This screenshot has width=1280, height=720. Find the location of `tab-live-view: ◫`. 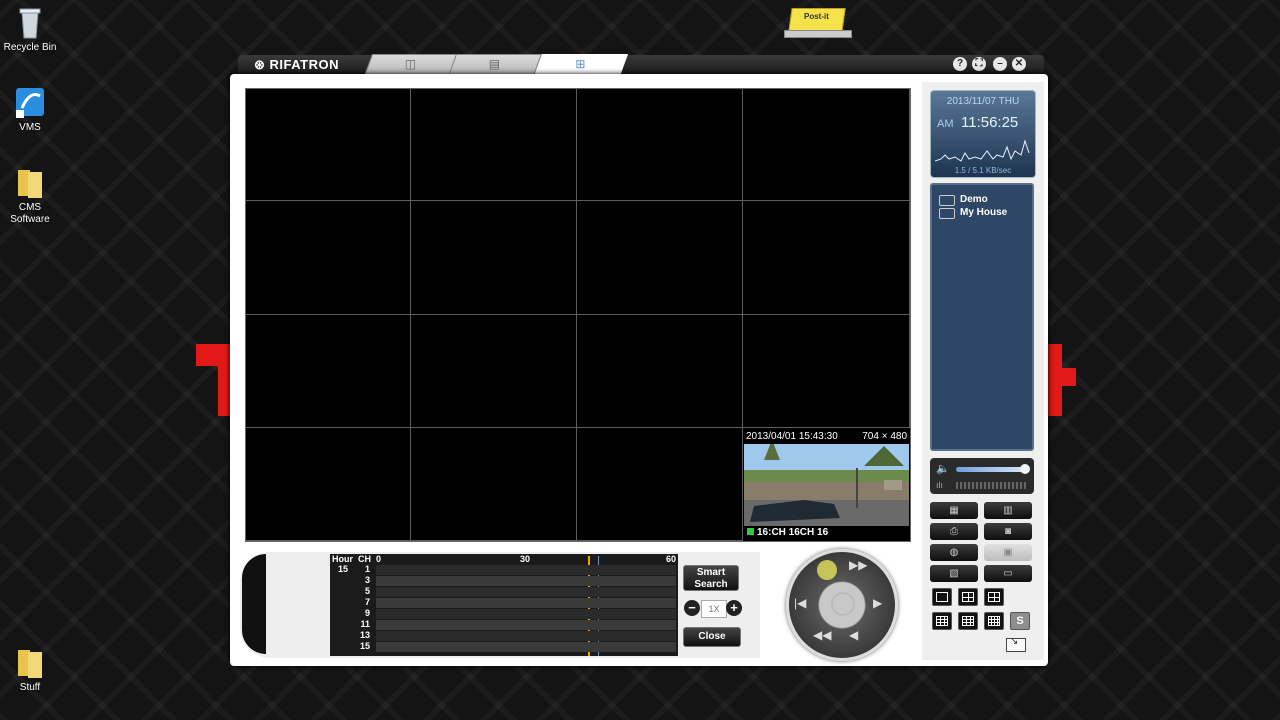

tab-live-view: ◫ is located at coordinates (411, 65).